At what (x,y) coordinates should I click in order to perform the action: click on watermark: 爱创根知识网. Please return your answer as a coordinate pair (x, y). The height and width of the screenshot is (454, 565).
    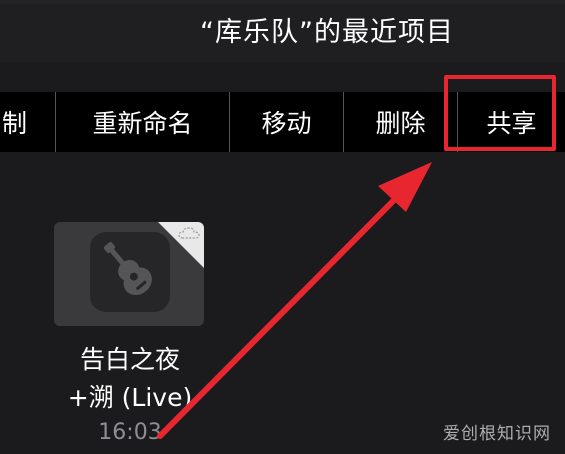
    Looking at the image, I should click on (497, 434).